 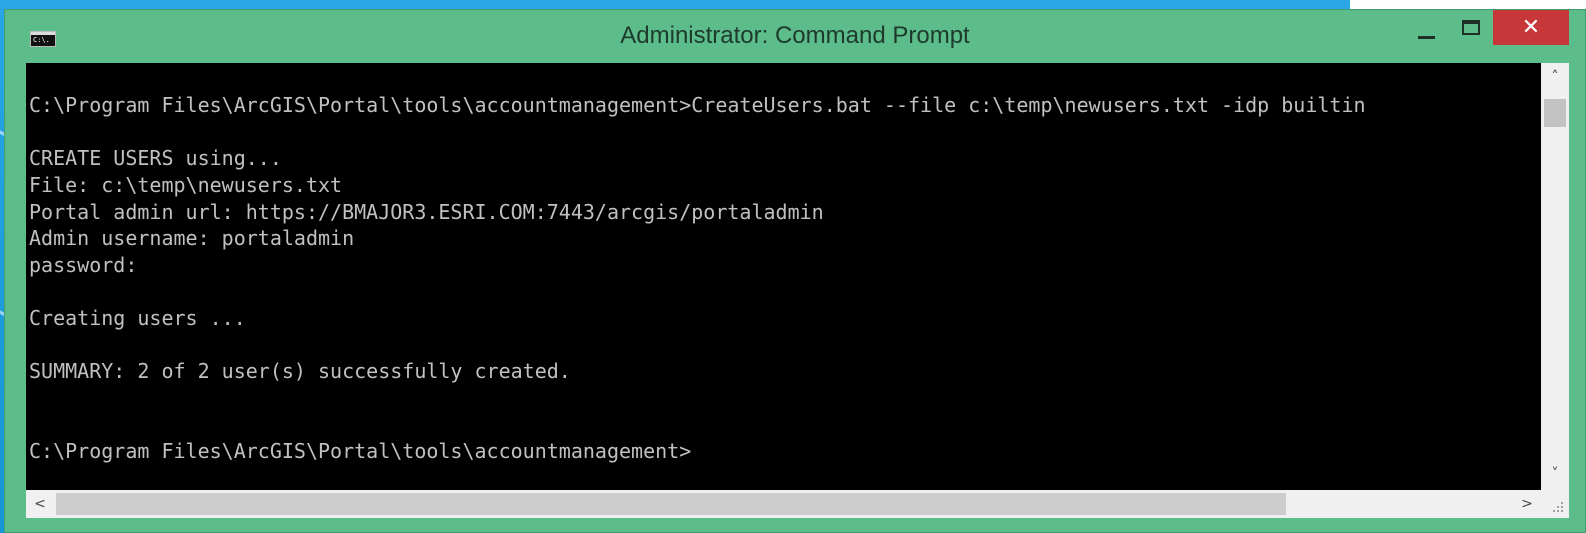 What do you see at coordinates (83, 265) in the screenshot?
I see `console-line: password:` at bounding box center [83, 265].